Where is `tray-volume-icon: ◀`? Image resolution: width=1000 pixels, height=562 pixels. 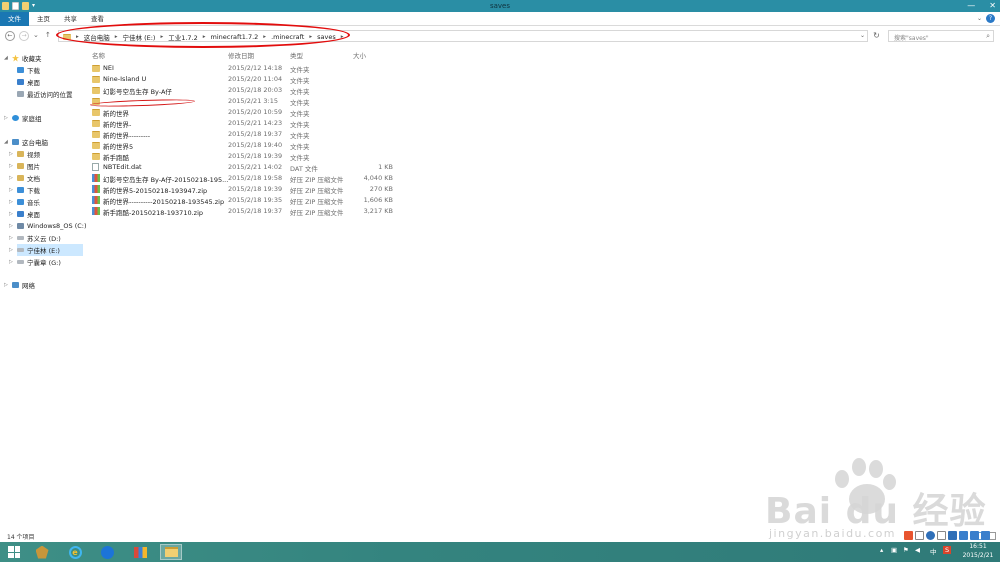
tray-volume-icon: ◀ is located at coordinates (917, 550).